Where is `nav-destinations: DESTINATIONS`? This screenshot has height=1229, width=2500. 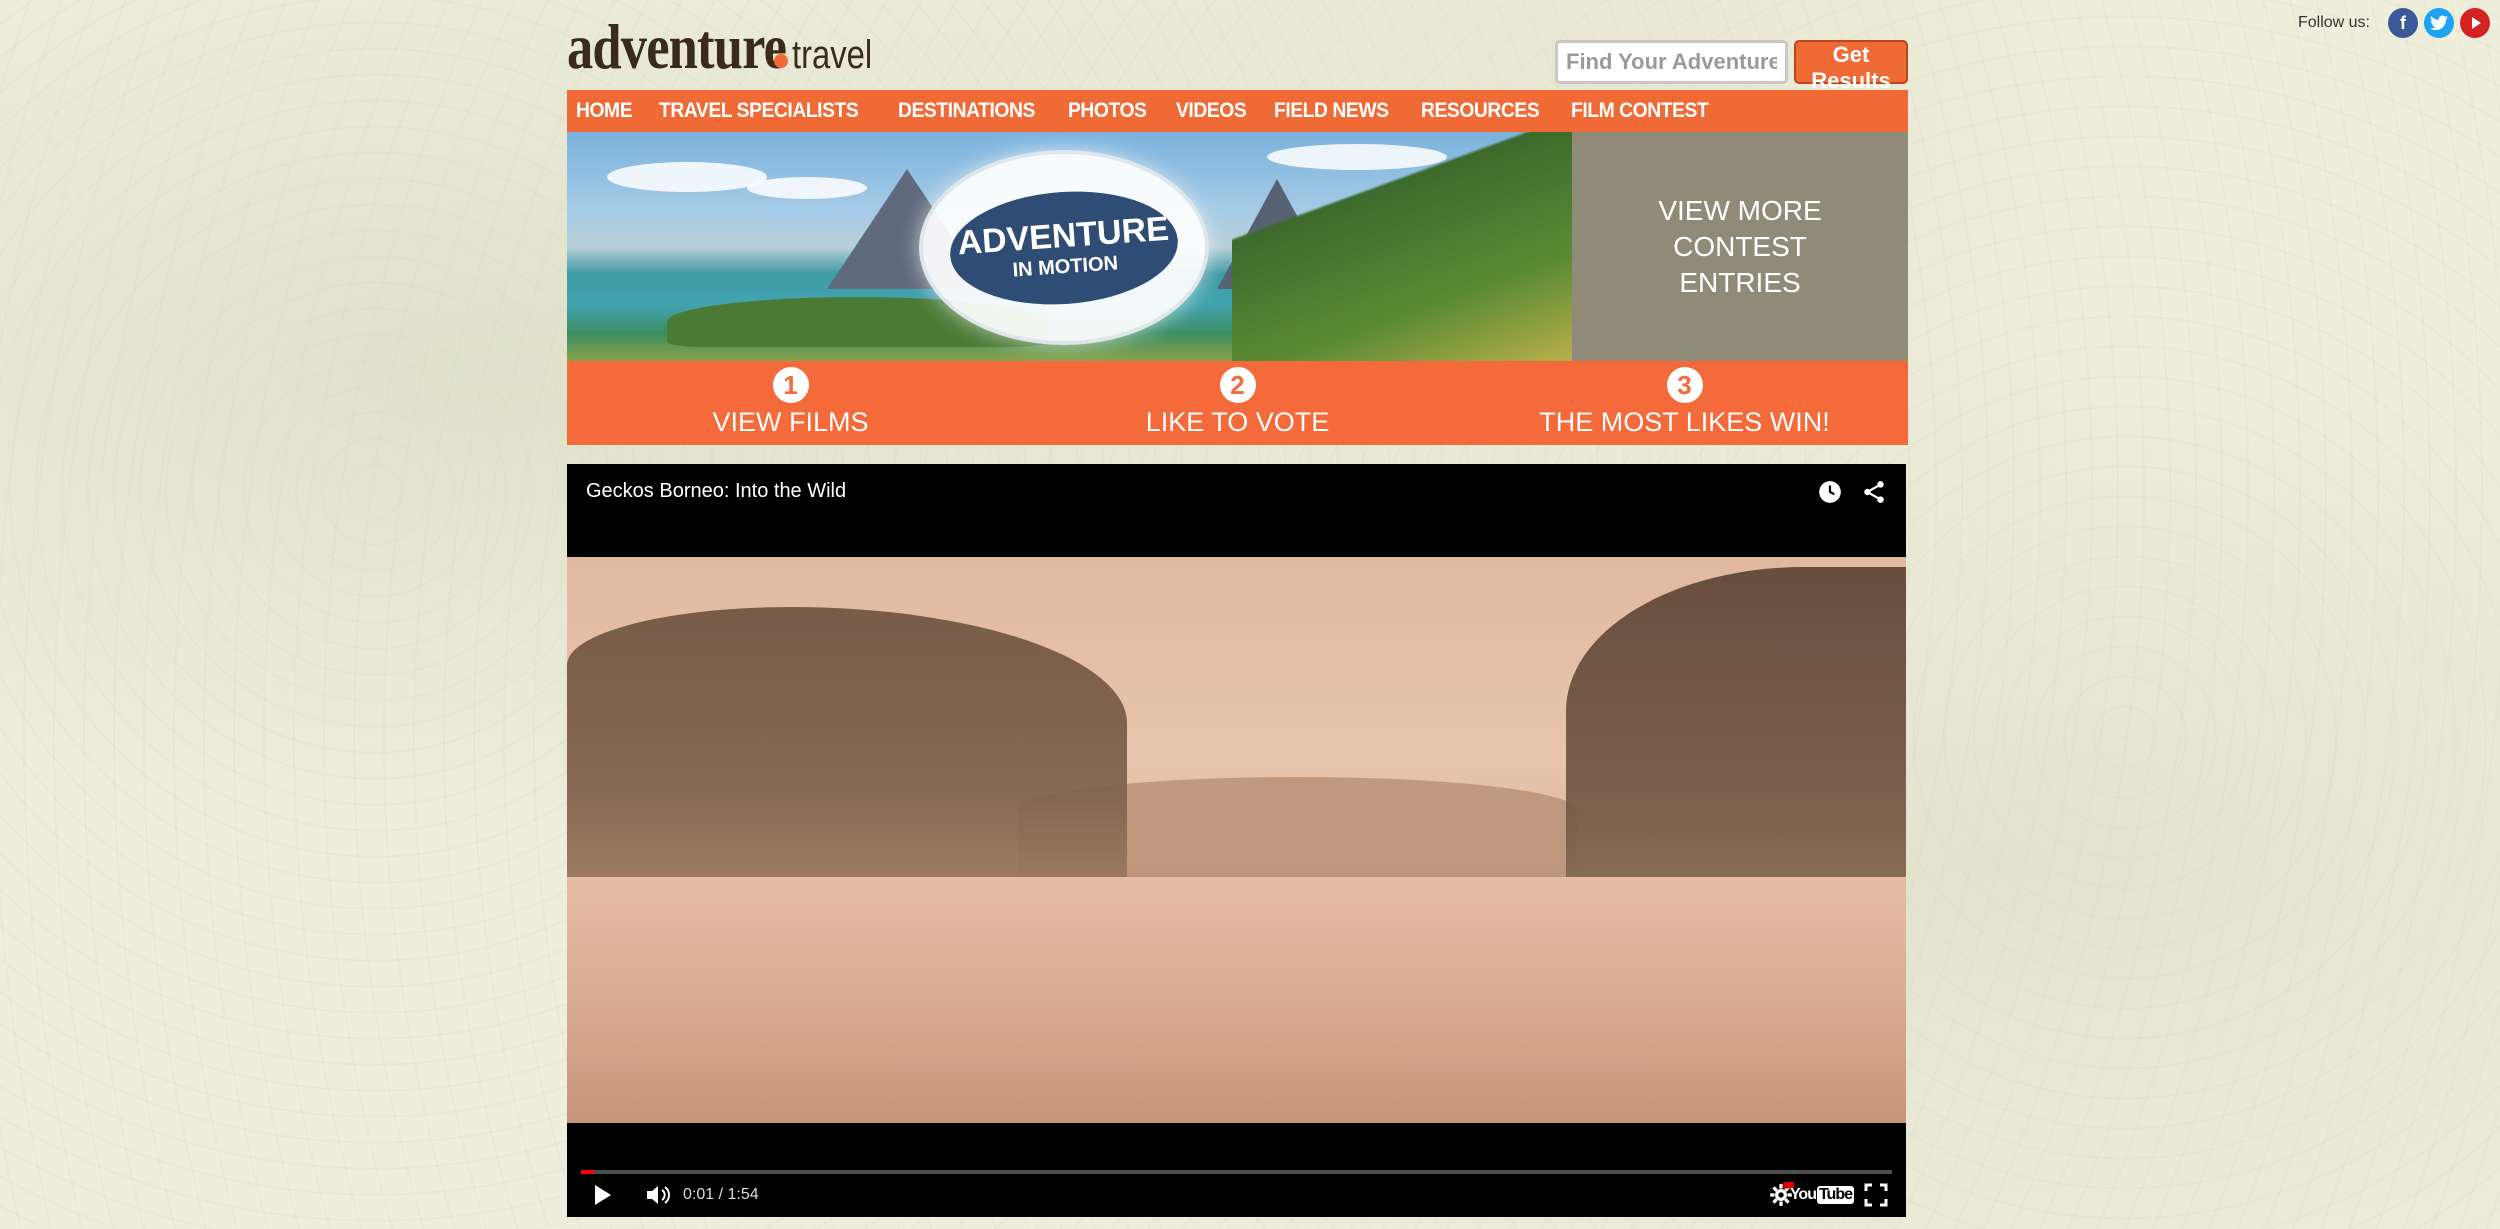 nav-destinations: DESTINATIONS is located at coordinates (966, 111).